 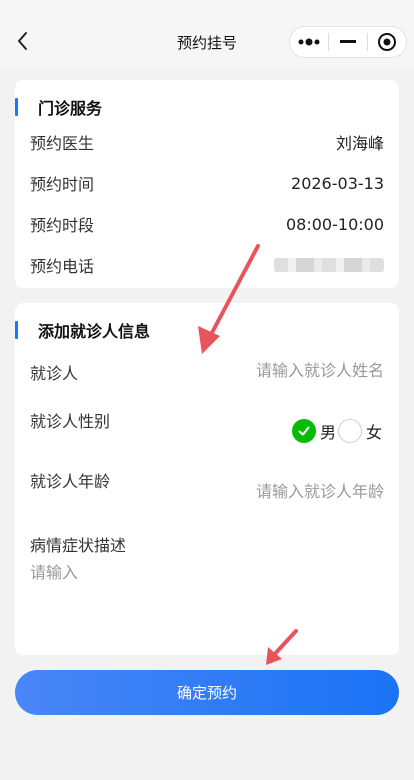 I want to click on more-button, so click(x=309, y=42).